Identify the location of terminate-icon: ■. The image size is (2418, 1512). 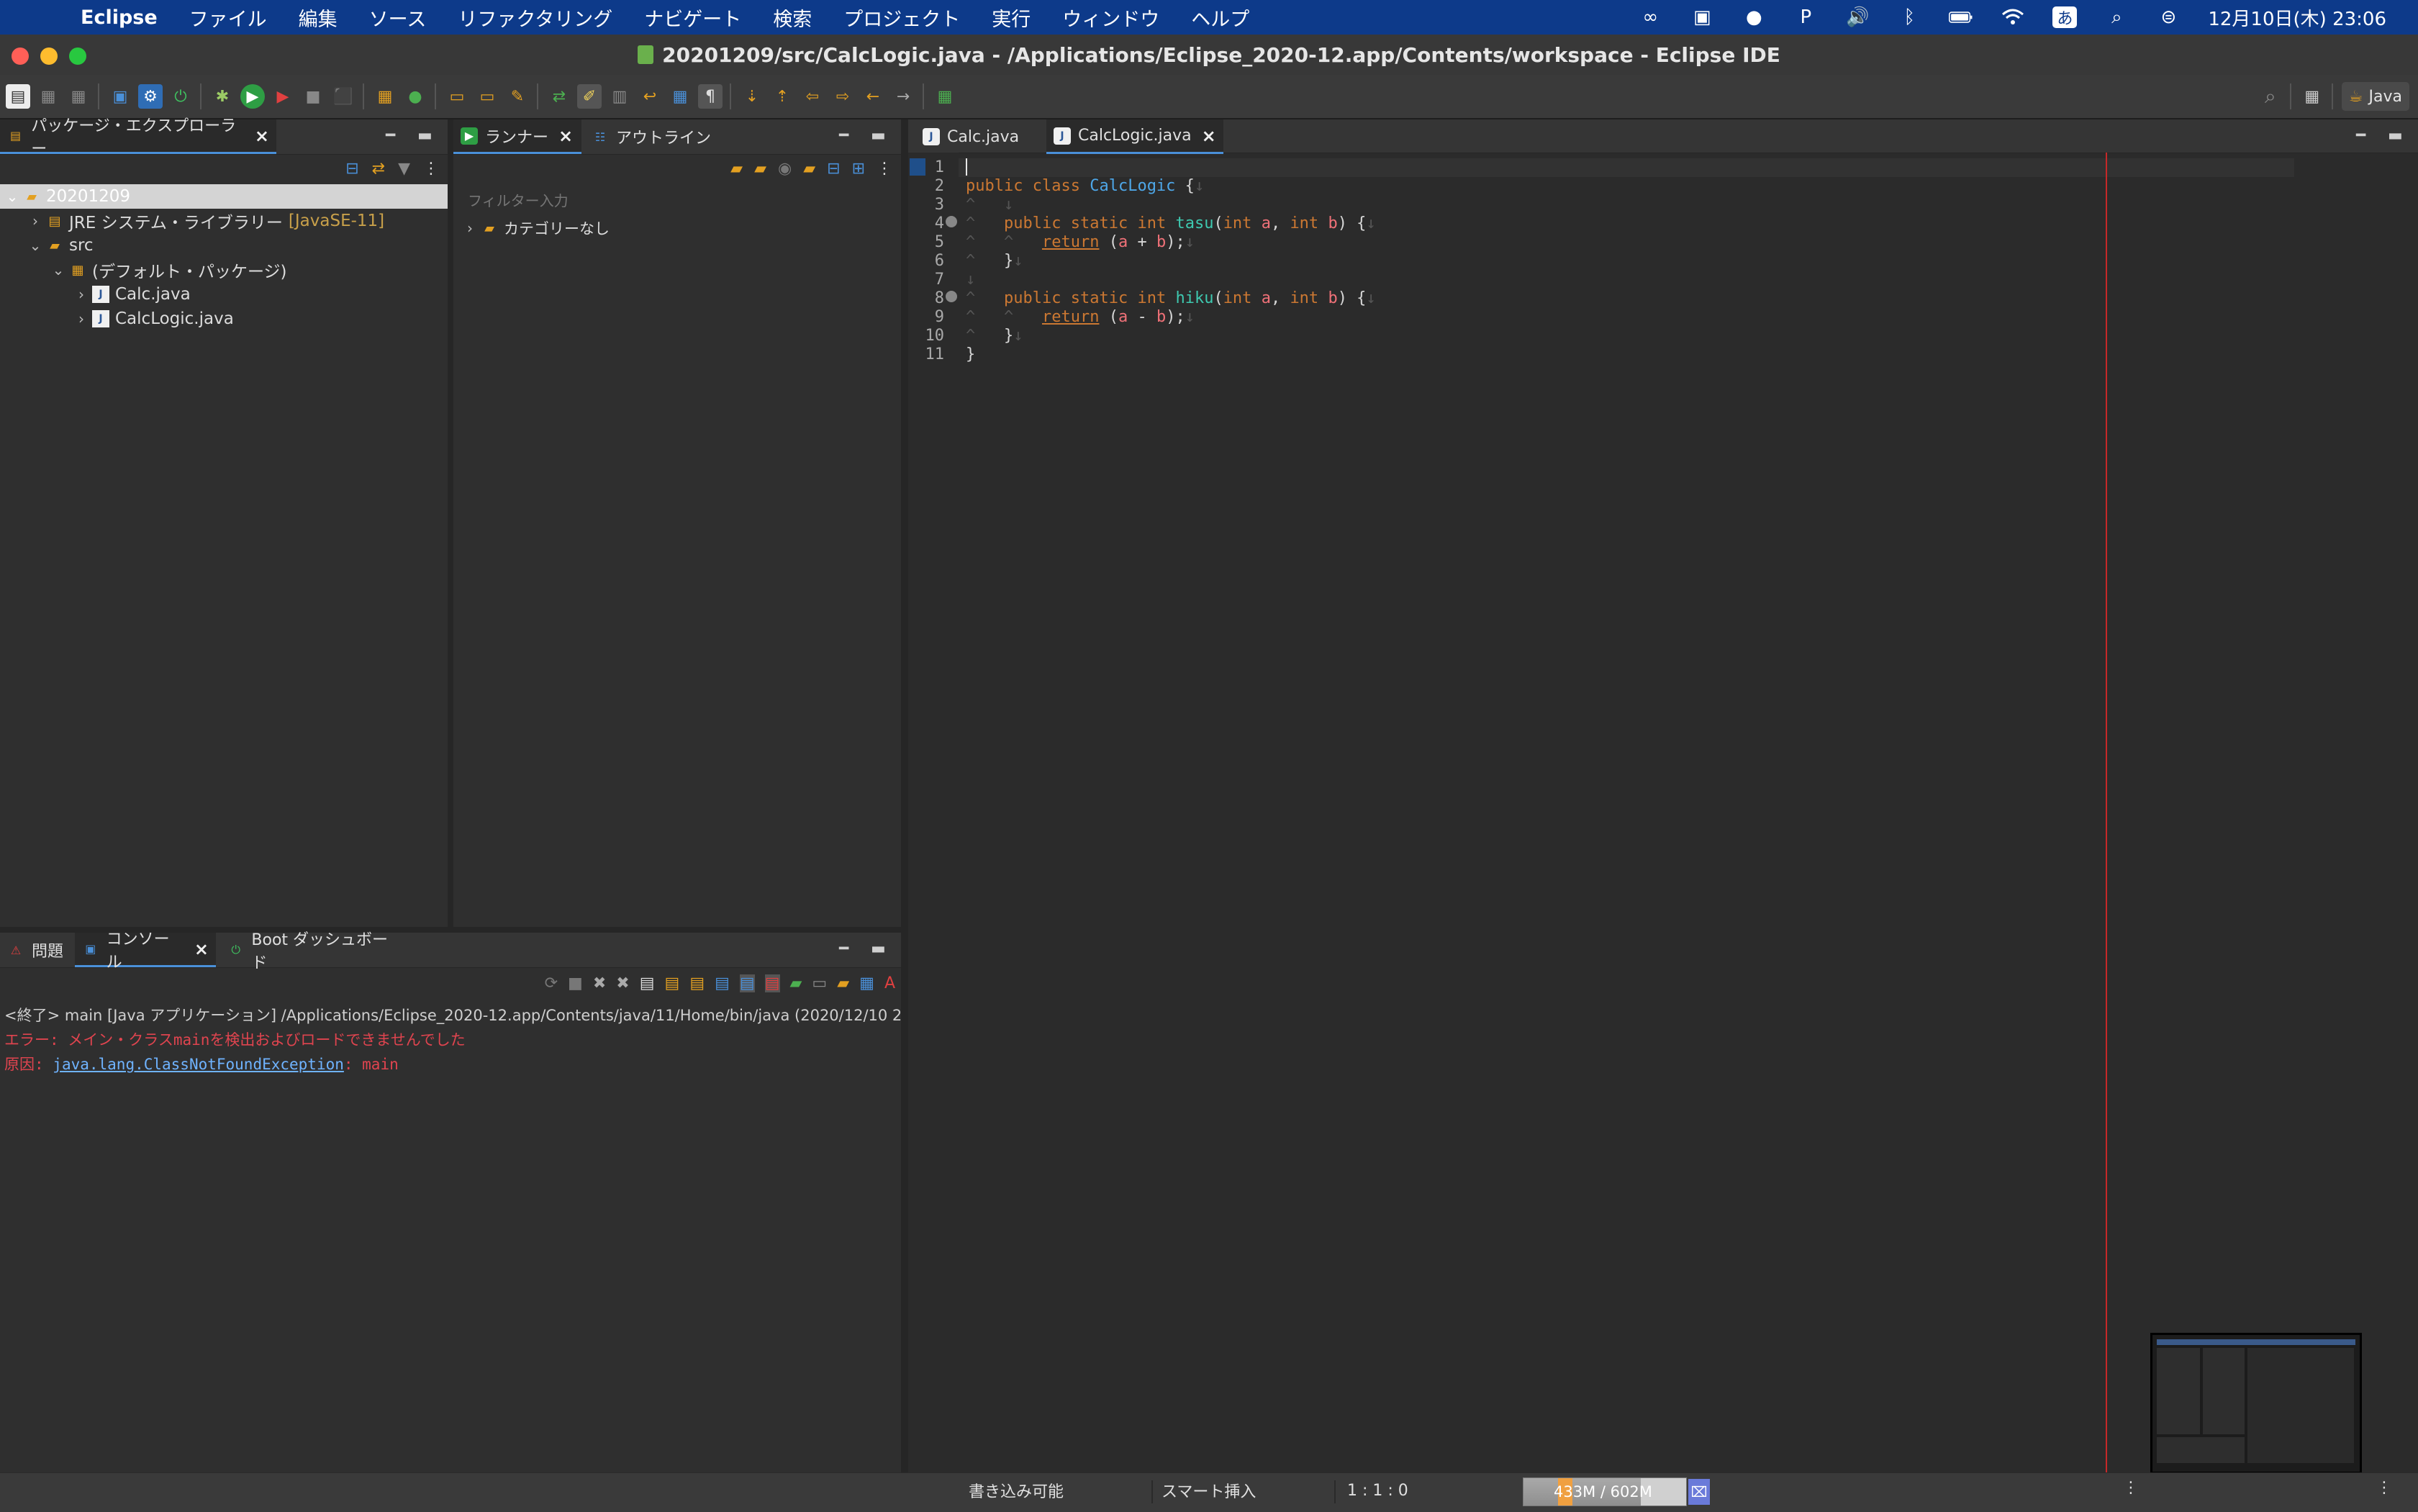
(575, 983).